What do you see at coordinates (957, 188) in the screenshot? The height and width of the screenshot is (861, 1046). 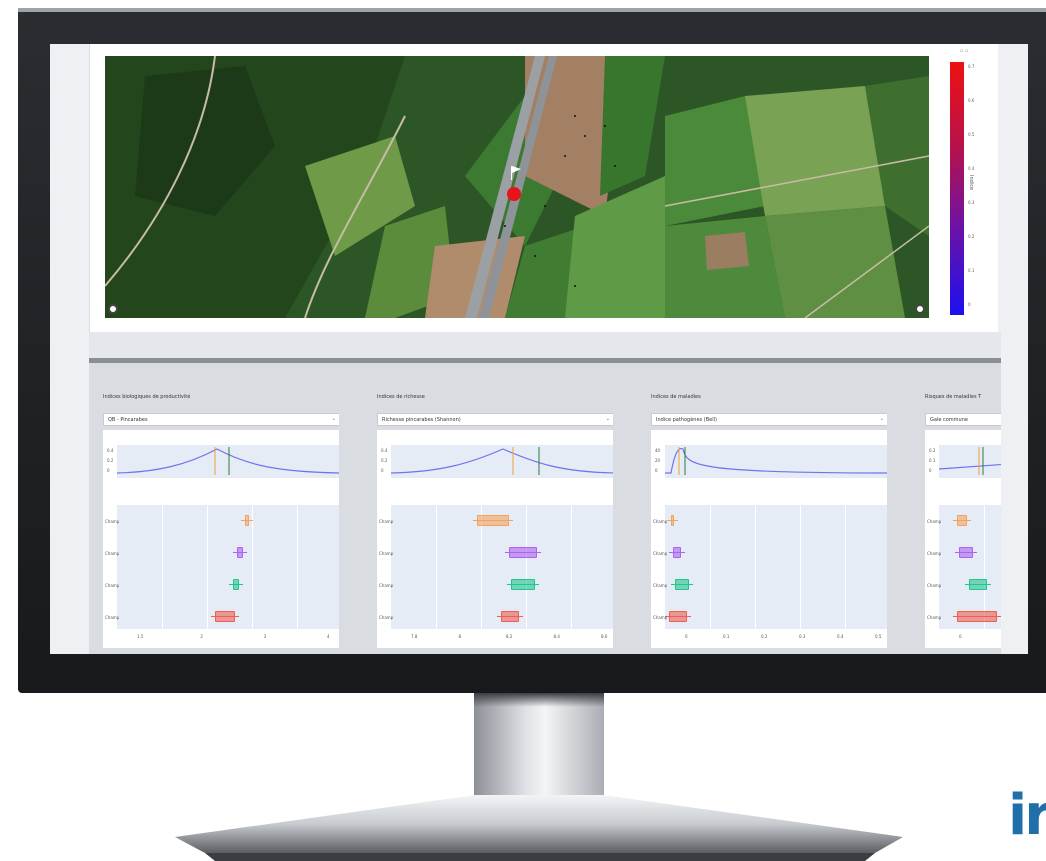 I see `colorbar` at bounding box center [957, 188].